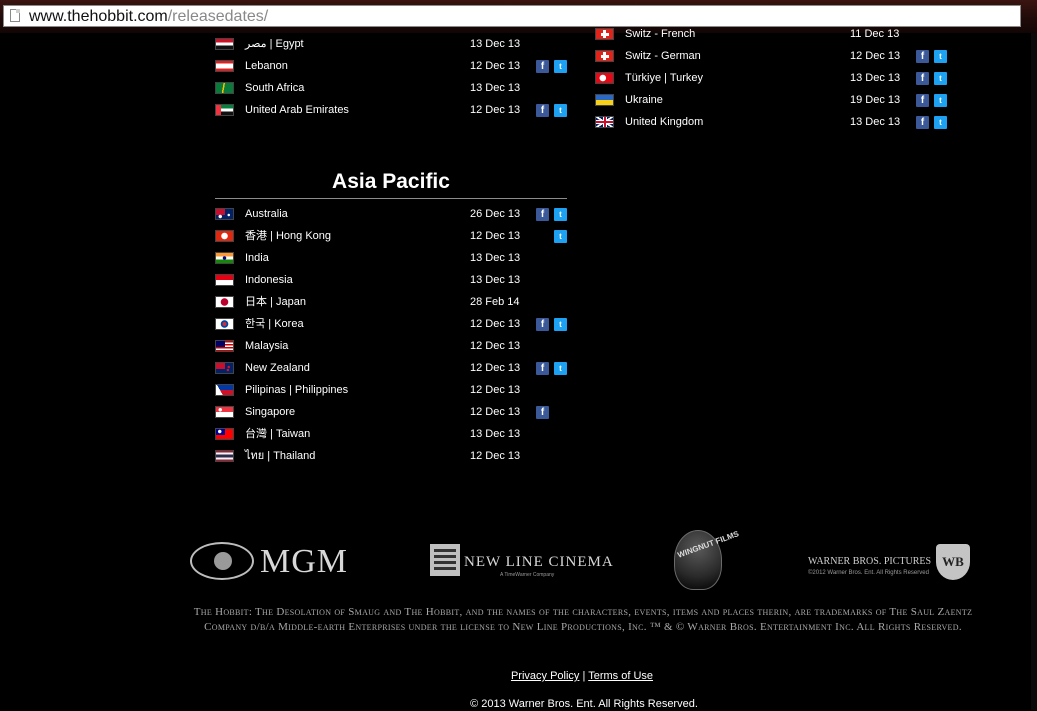  I want to click on wingnut-films-logo: WINGNUT FILMS, so click(704, 560).